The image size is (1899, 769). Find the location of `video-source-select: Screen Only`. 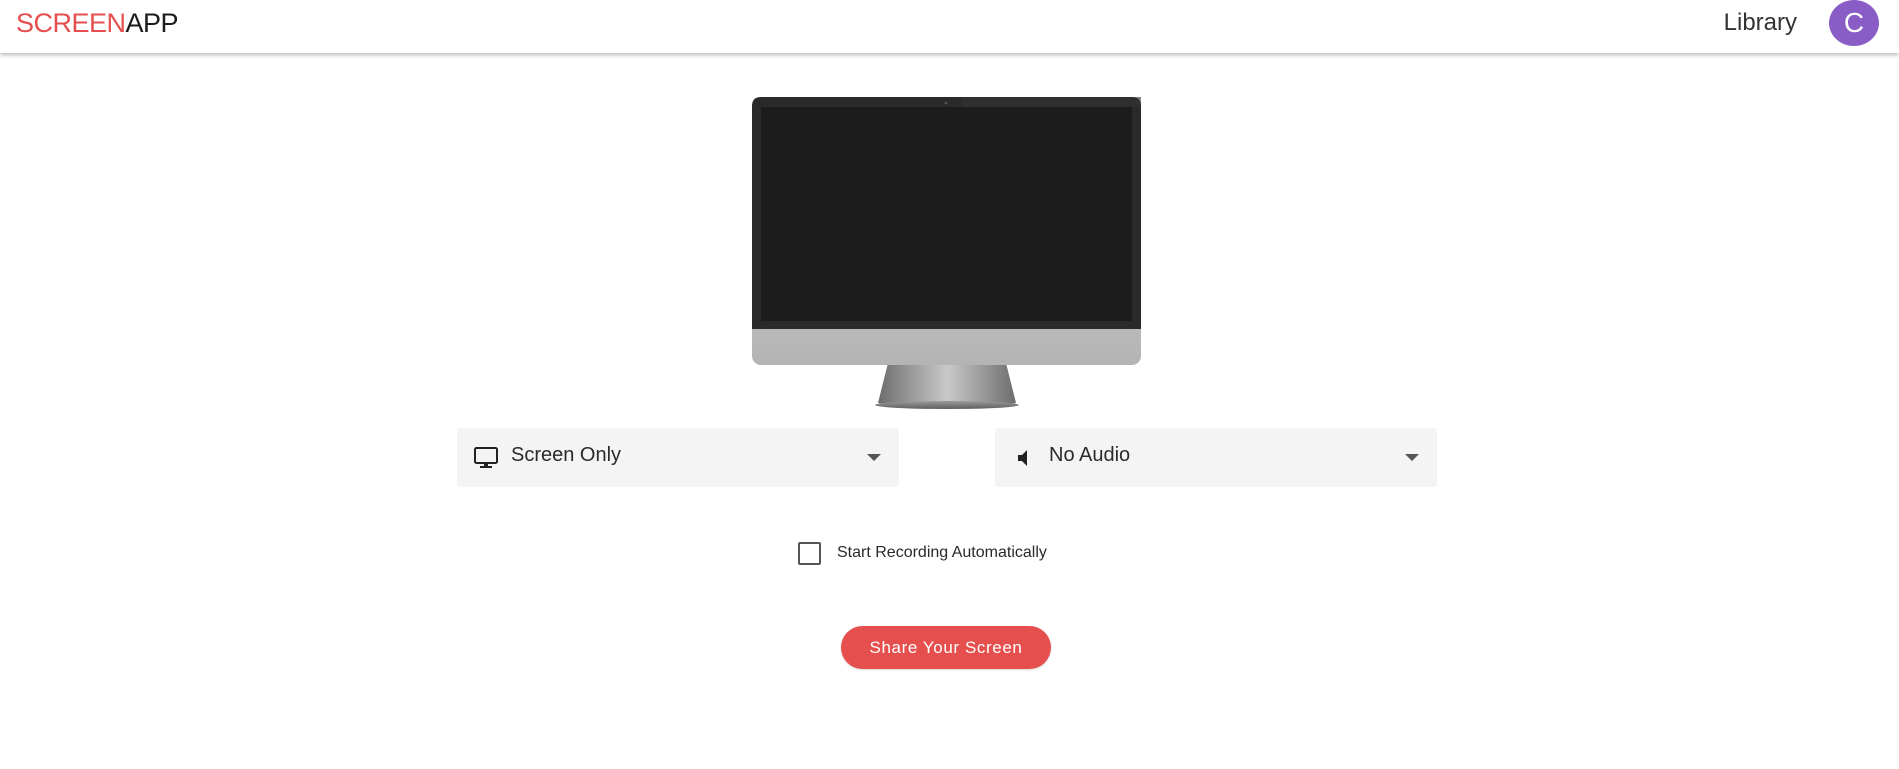

video-source-select: Screen Only is located at coordinates (678, 457).